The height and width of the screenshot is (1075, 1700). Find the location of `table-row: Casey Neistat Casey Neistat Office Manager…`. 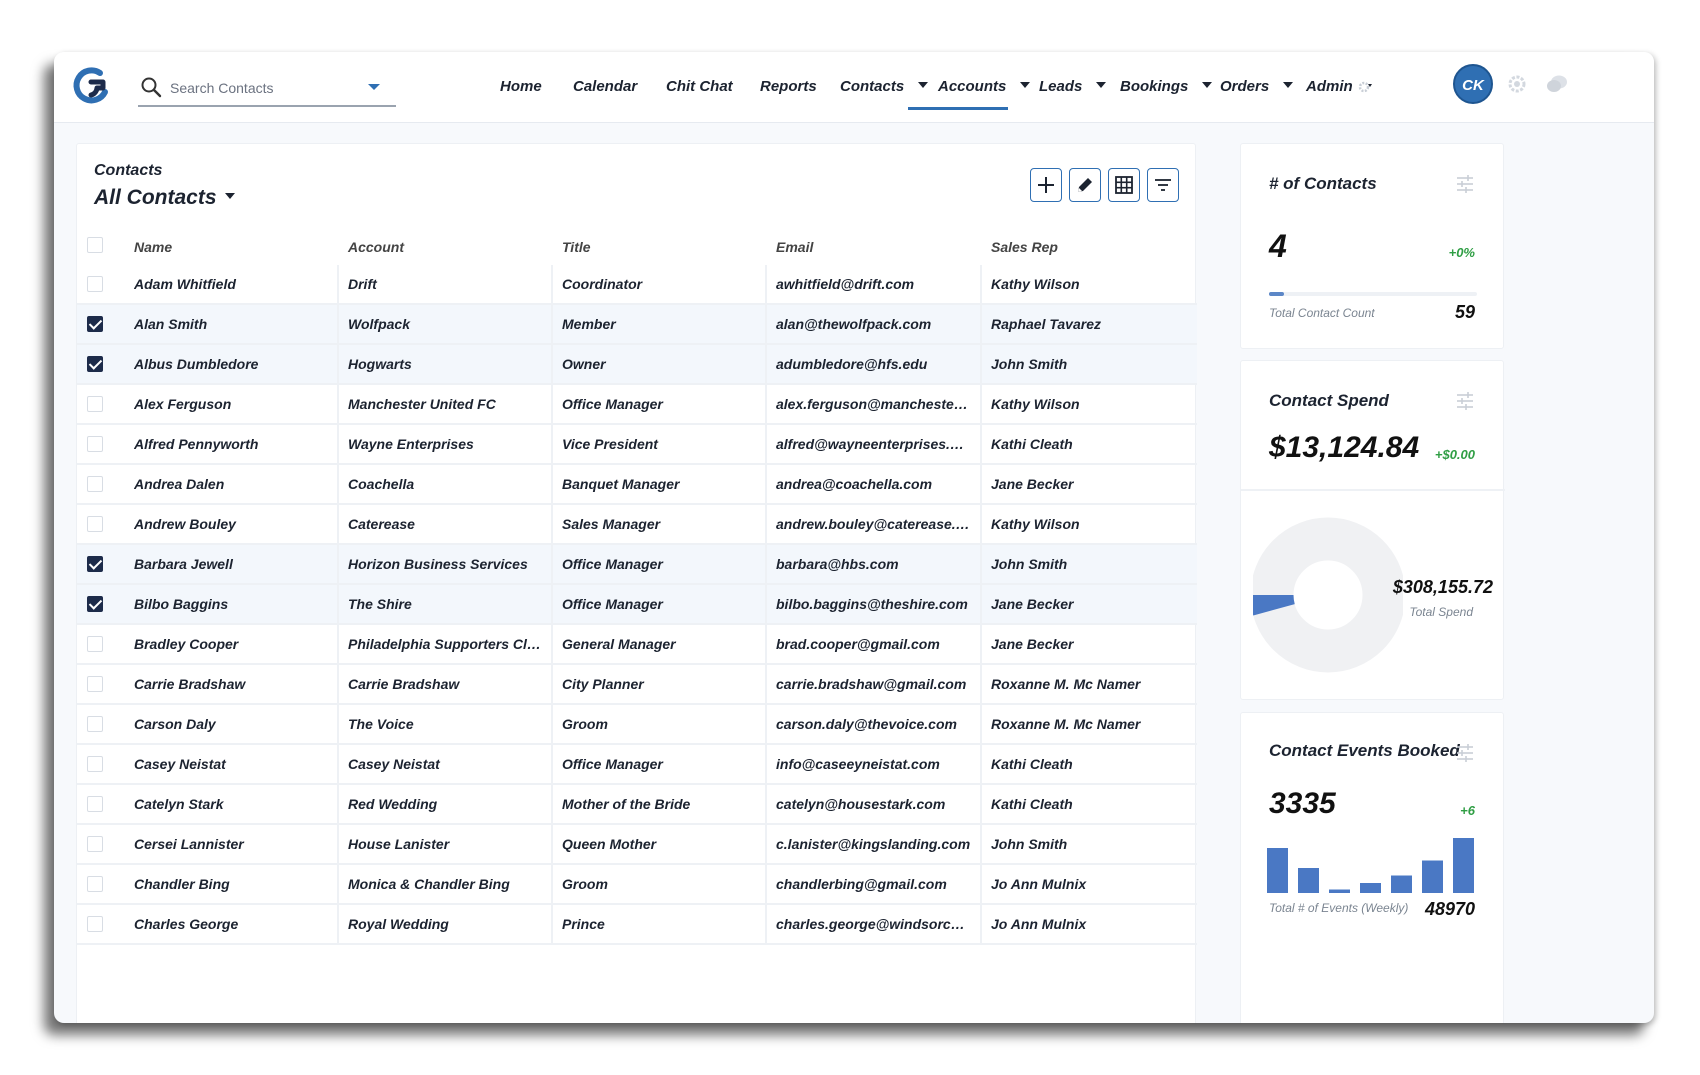

table-row: Casey Neistat Casey Neistat Office Manager… is located at coordinates (637, 765).